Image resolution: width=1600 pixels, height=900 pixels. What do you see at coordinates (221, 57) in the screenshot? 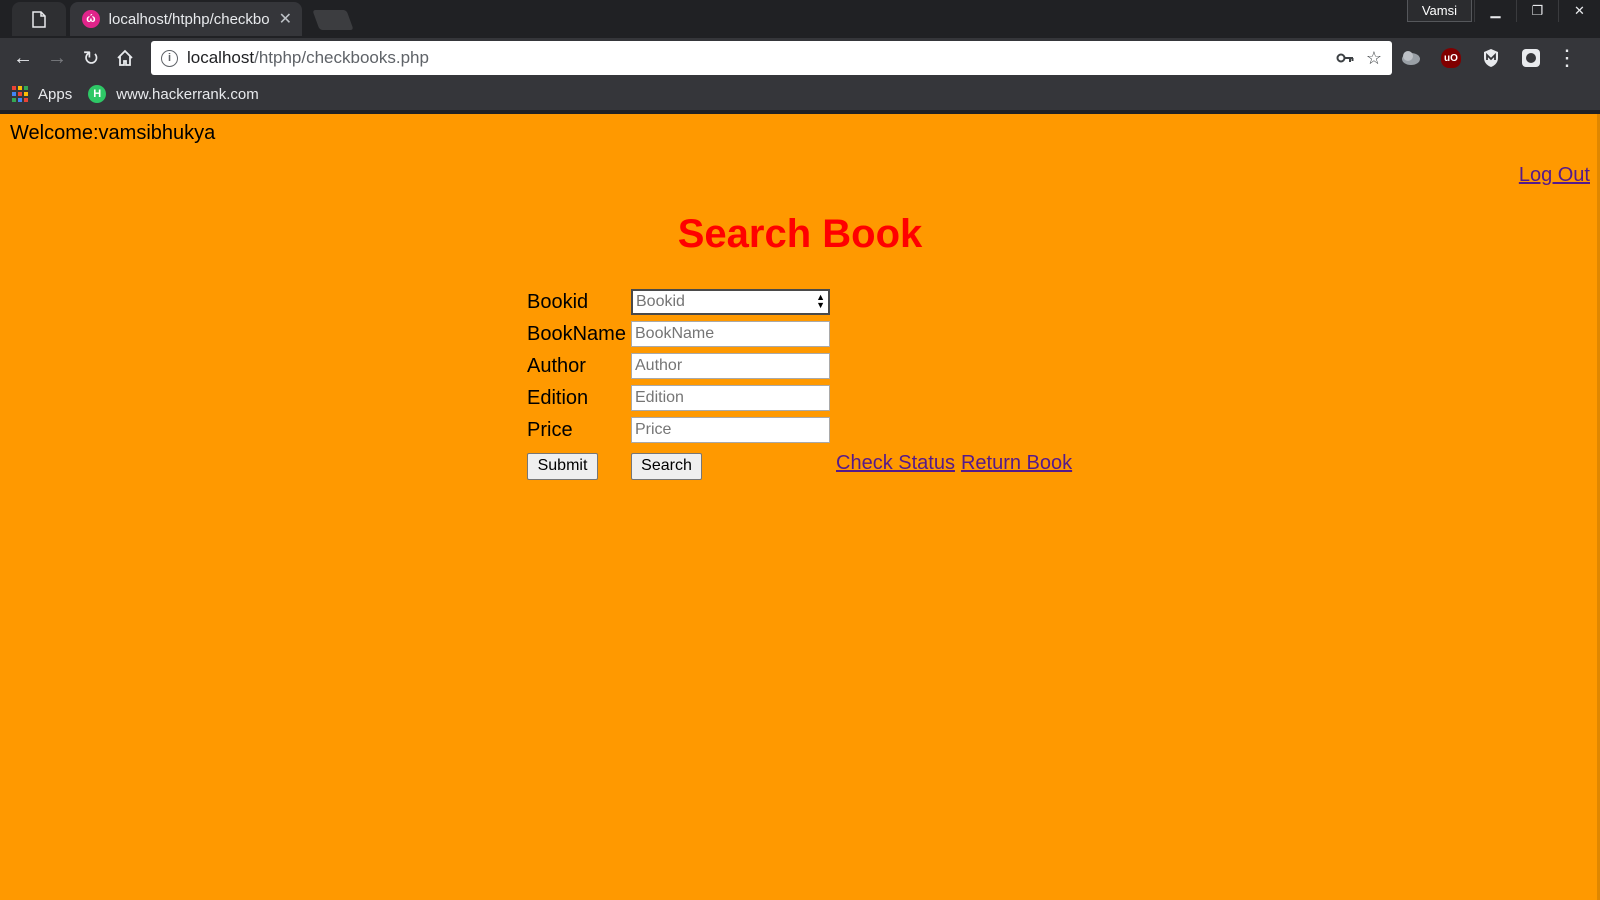
I see `address-host: localhost` at bounding box center [221, 57].